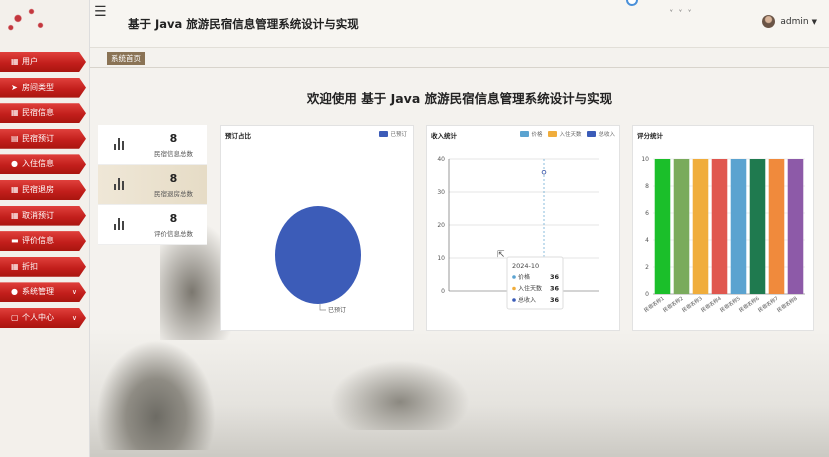 This screenshot has width=829, height=457. I want to click on stat-label: 民宿信息总数, so click(173, 153).